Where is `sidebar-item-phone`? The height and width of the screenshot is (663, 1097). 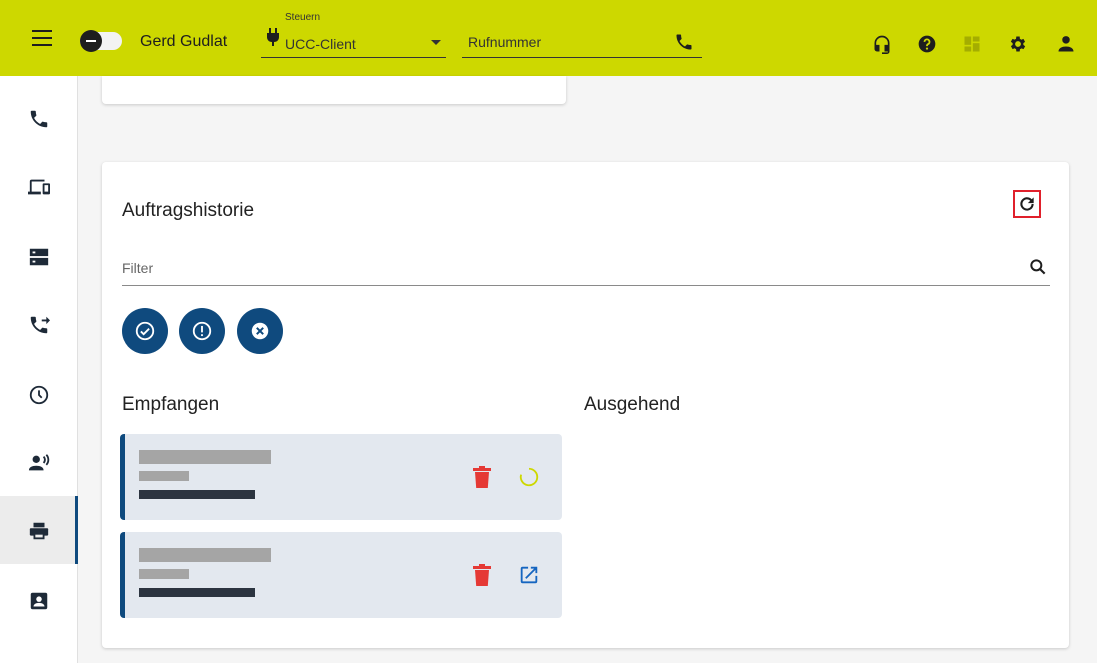 sidebar-item-phone is located at coordinates (39, 118).